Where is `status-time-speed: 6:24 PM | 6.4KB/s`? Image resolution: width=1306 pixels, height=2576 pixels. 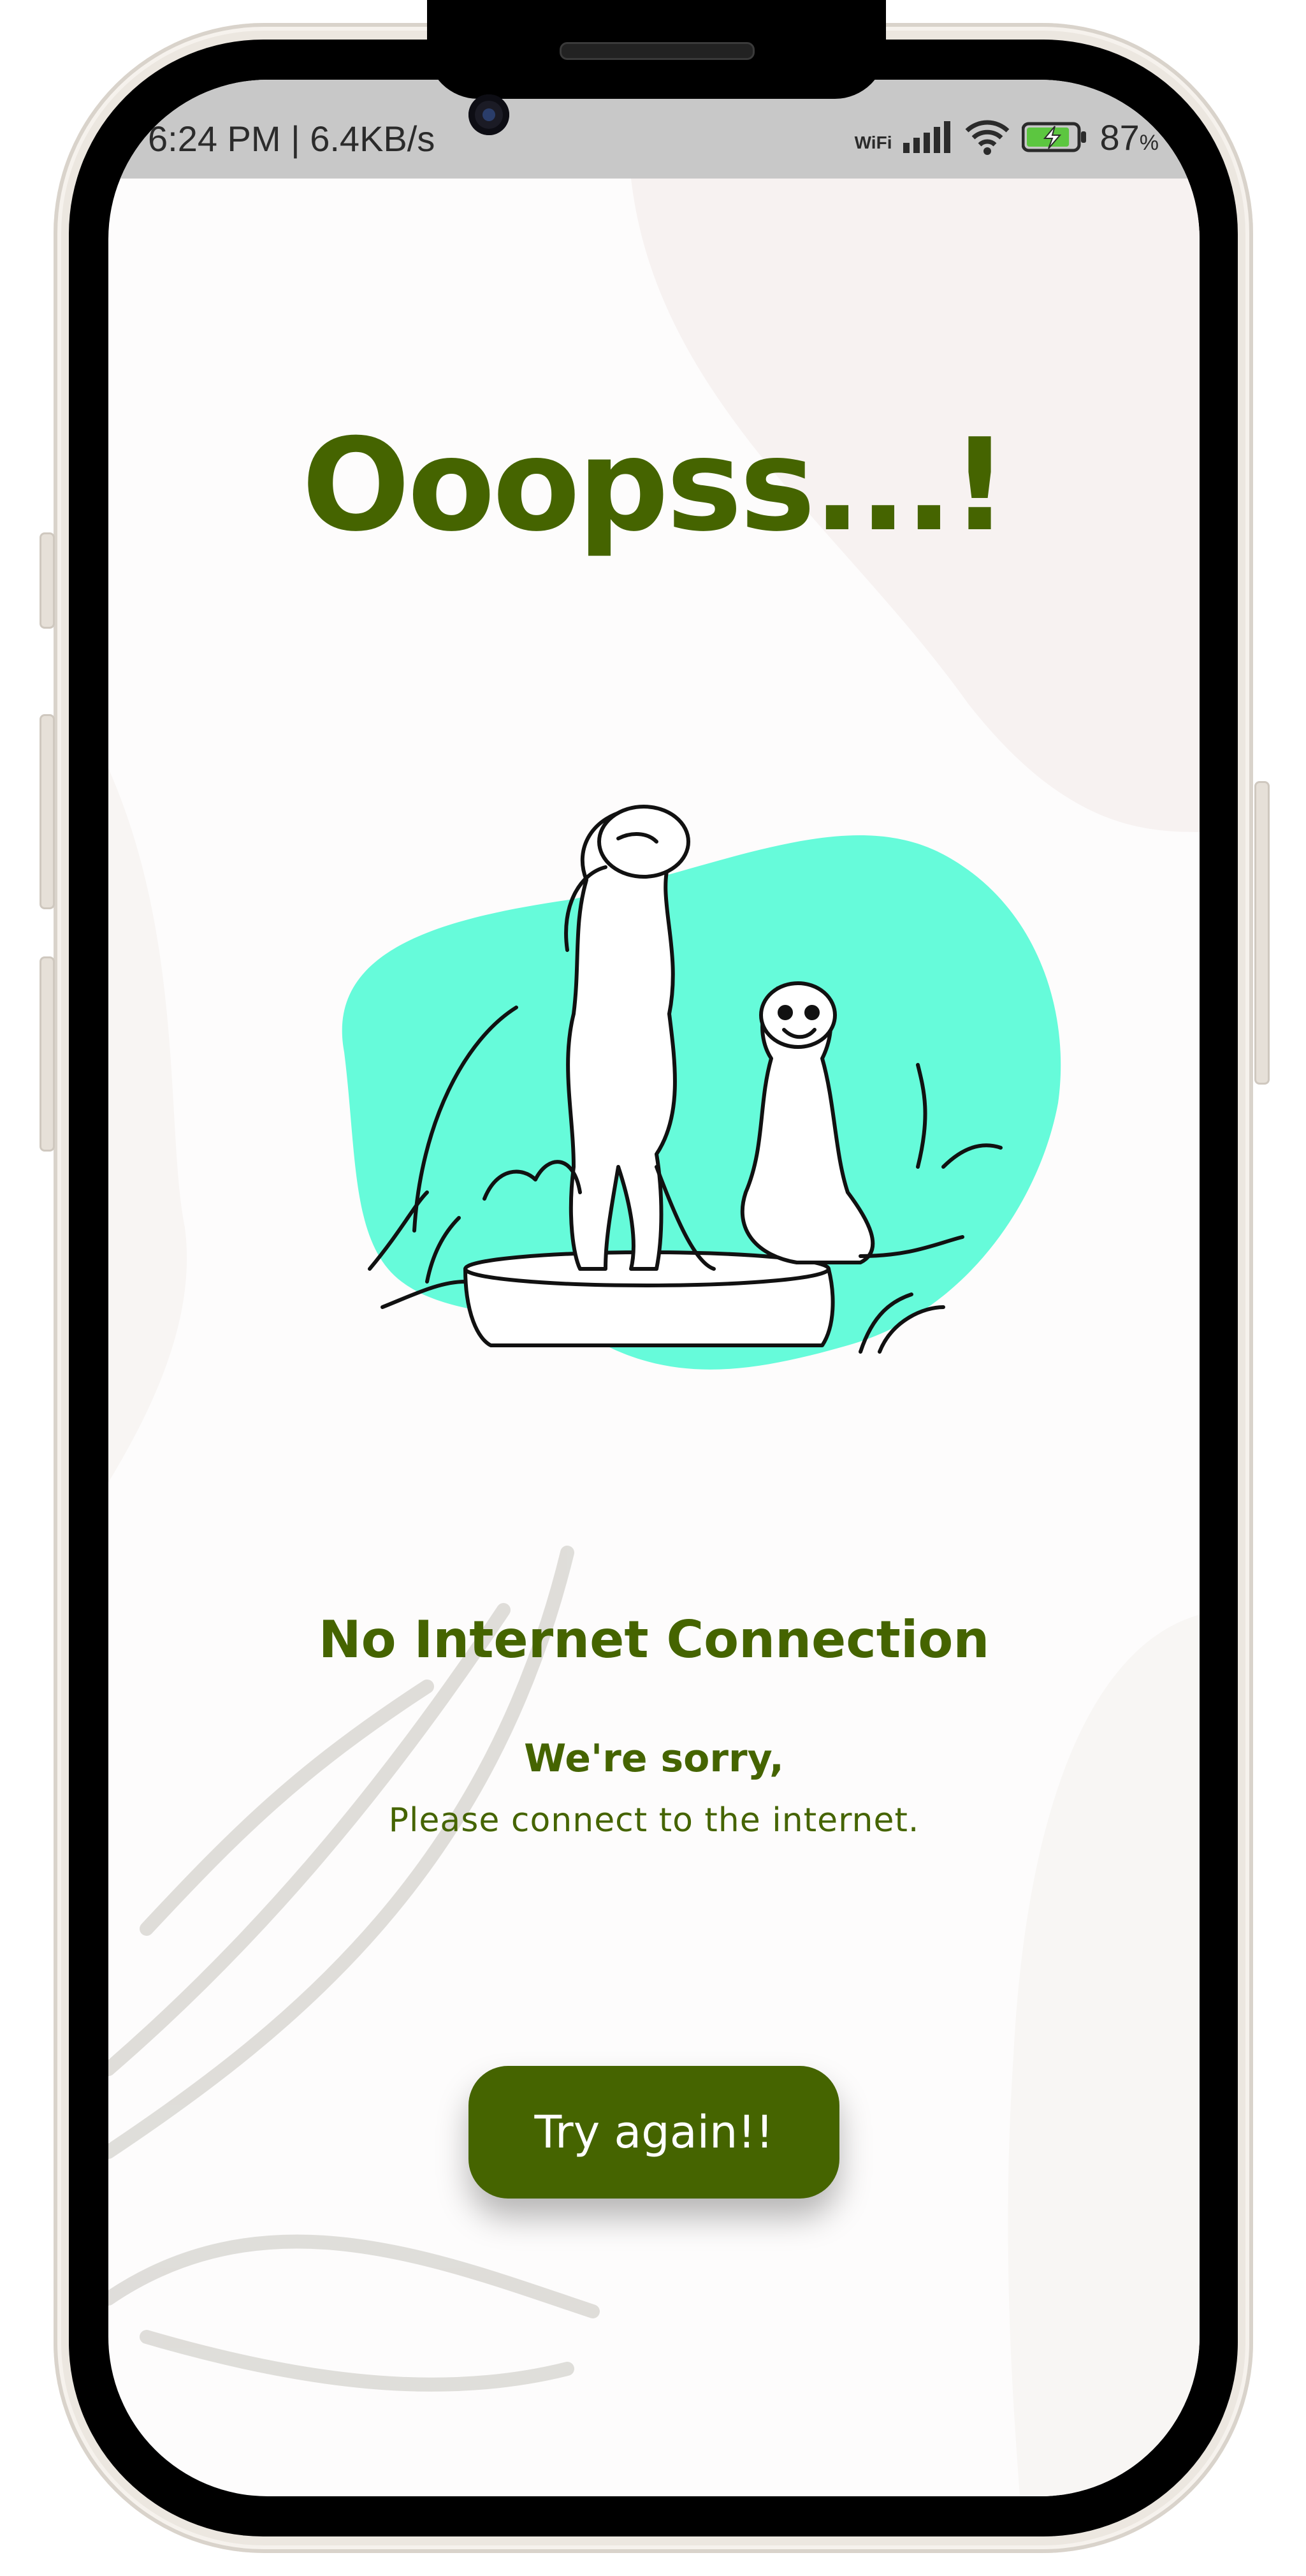
status-time-speed: 6:24 PM | 6.4KB/s is located at coordinates (291, 139).